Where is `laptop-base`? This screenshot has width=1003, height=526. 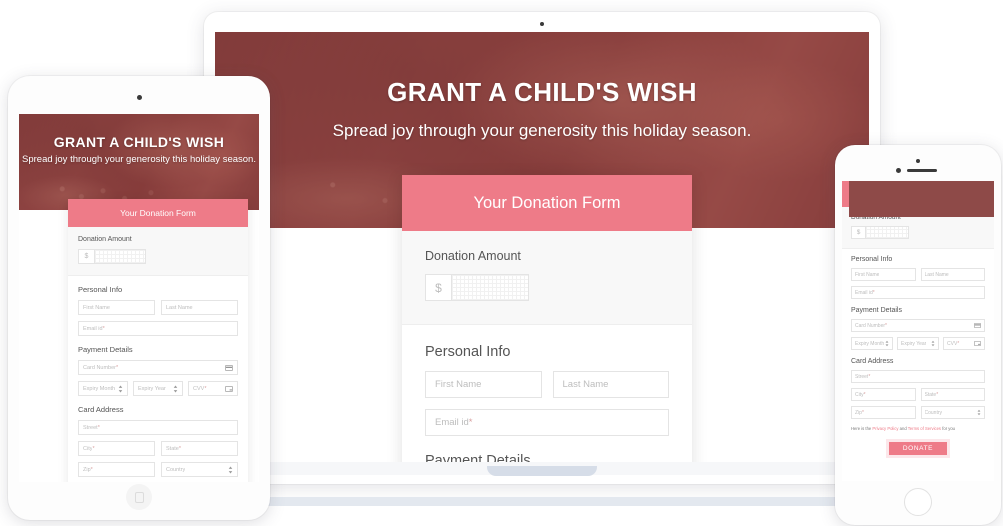
laptop-base is located at coordinates (542, 501).